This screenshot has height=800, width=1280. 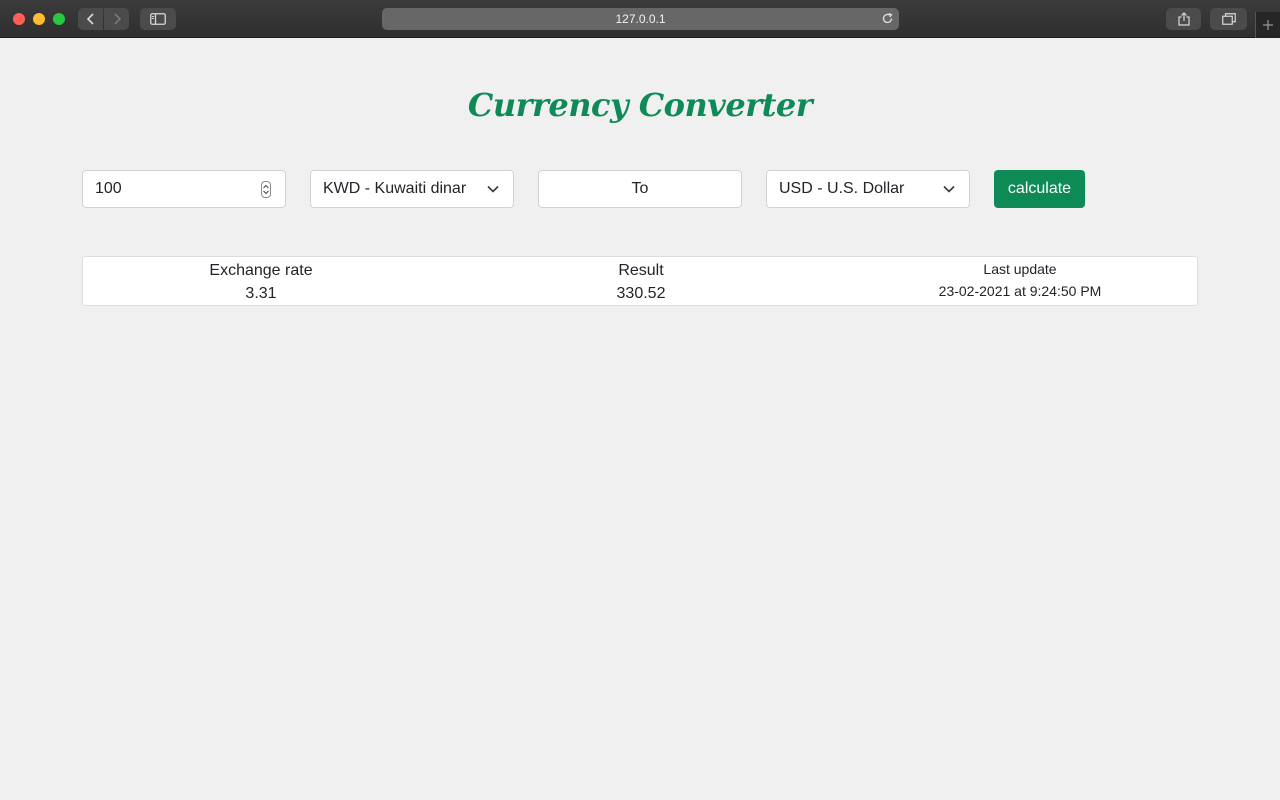 I want to click on exchange-rate-column: Exchange rate 3.31, so click(x=261, y=281).